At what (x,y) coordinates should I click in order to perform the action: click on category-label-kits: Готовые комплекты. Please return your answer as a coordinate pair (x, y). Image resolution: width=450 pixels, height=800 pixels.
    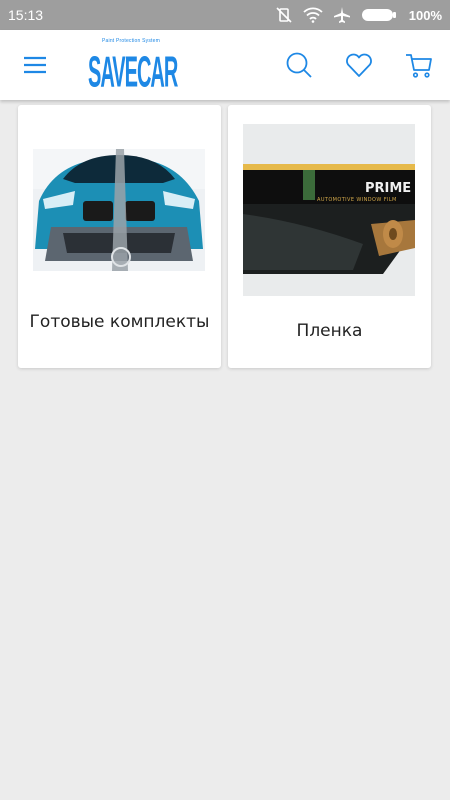
    Looking at the image, I should click on (119, 322).